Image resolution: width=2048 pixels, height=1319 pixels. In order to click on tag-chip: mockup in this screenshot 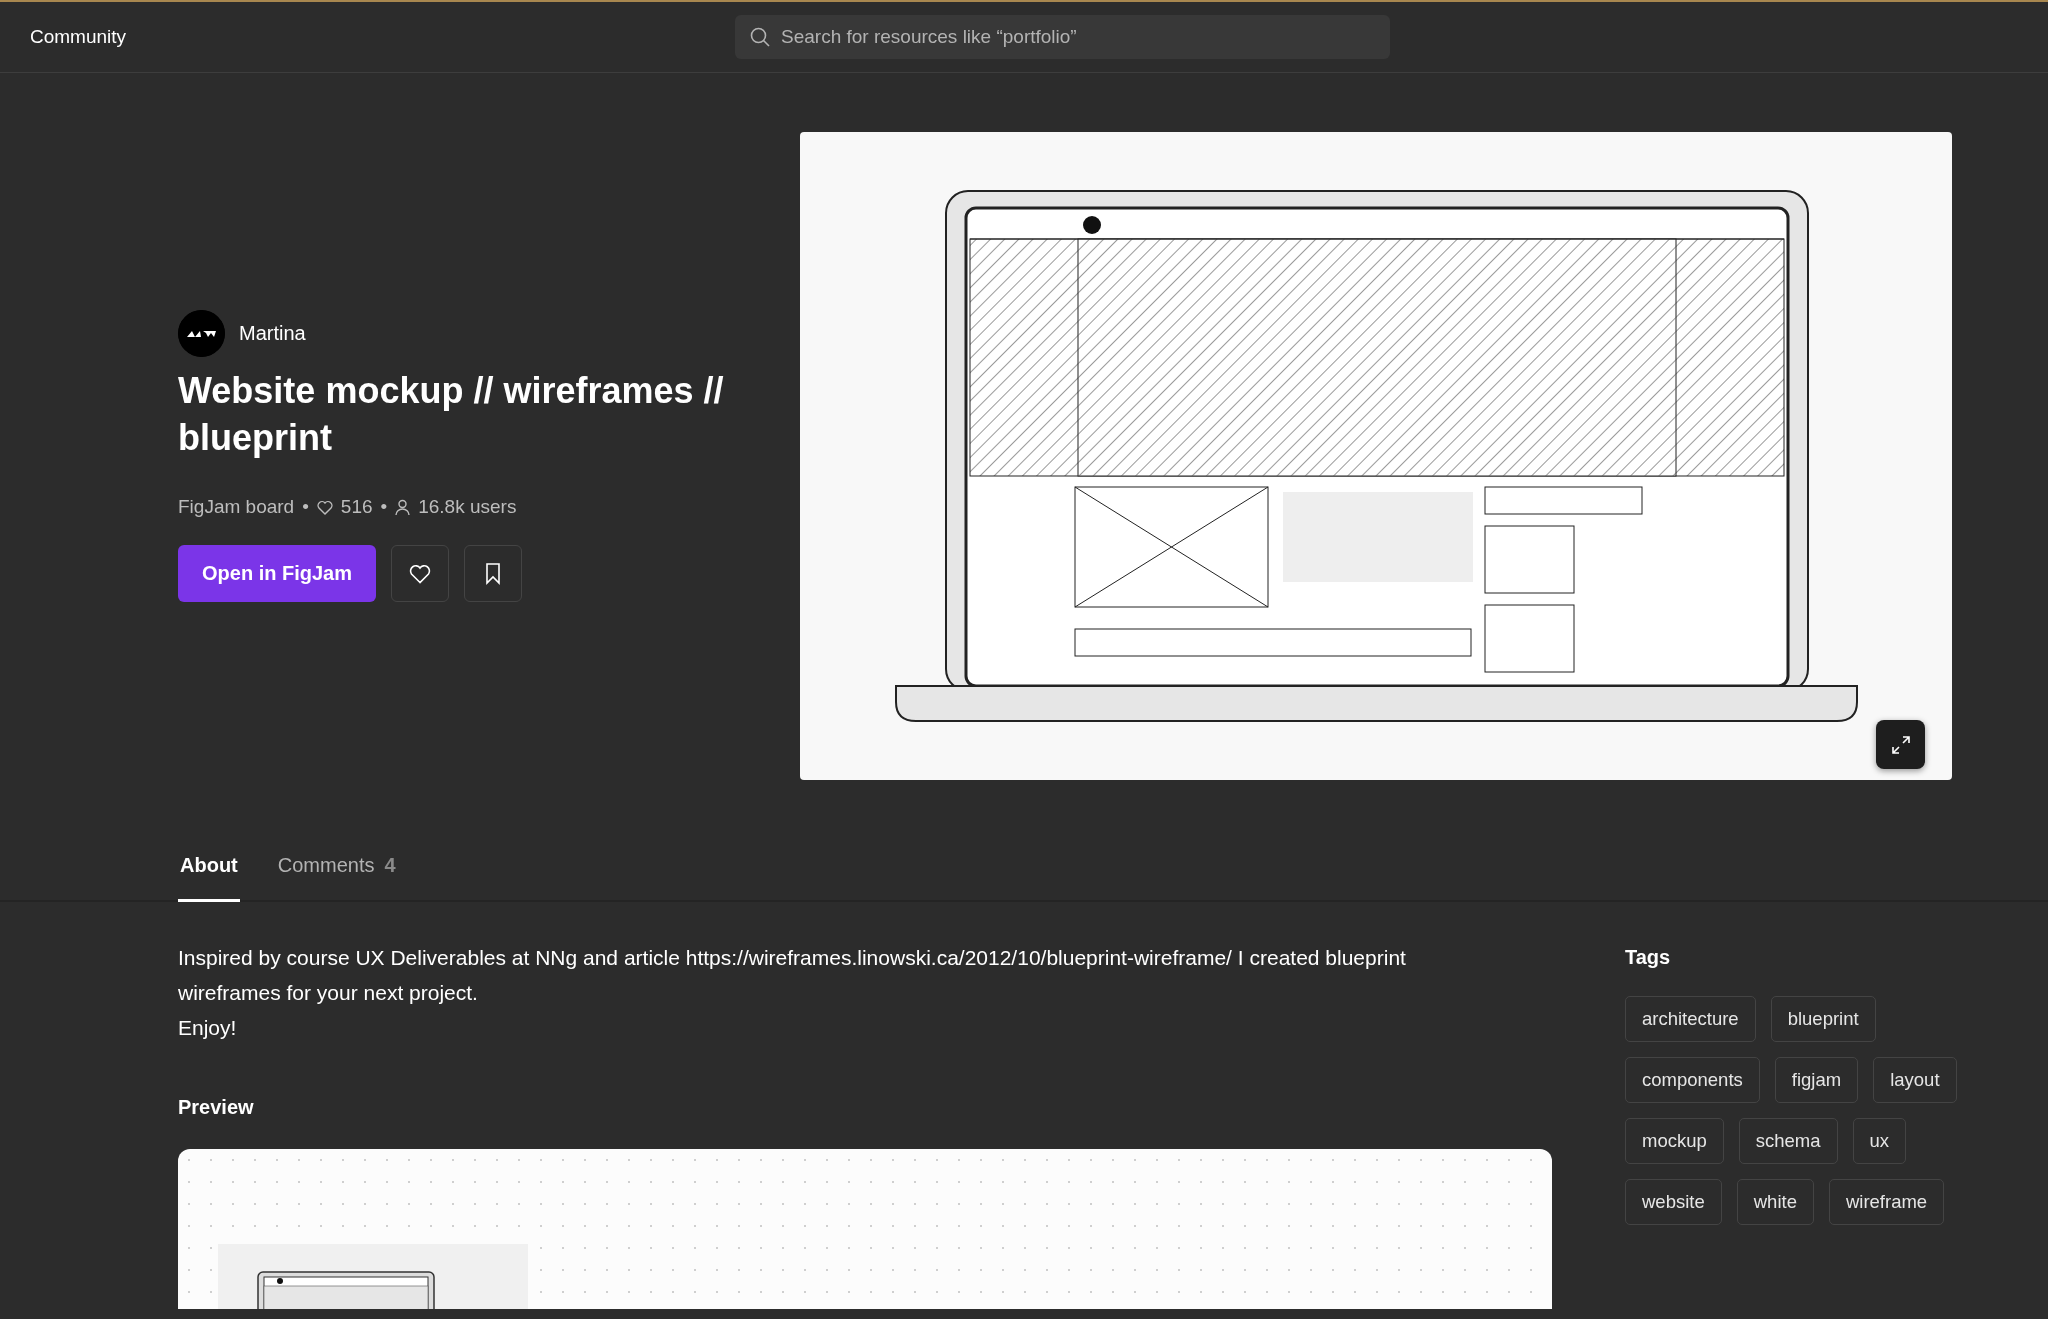, I will do `click(1674, 1141)`.